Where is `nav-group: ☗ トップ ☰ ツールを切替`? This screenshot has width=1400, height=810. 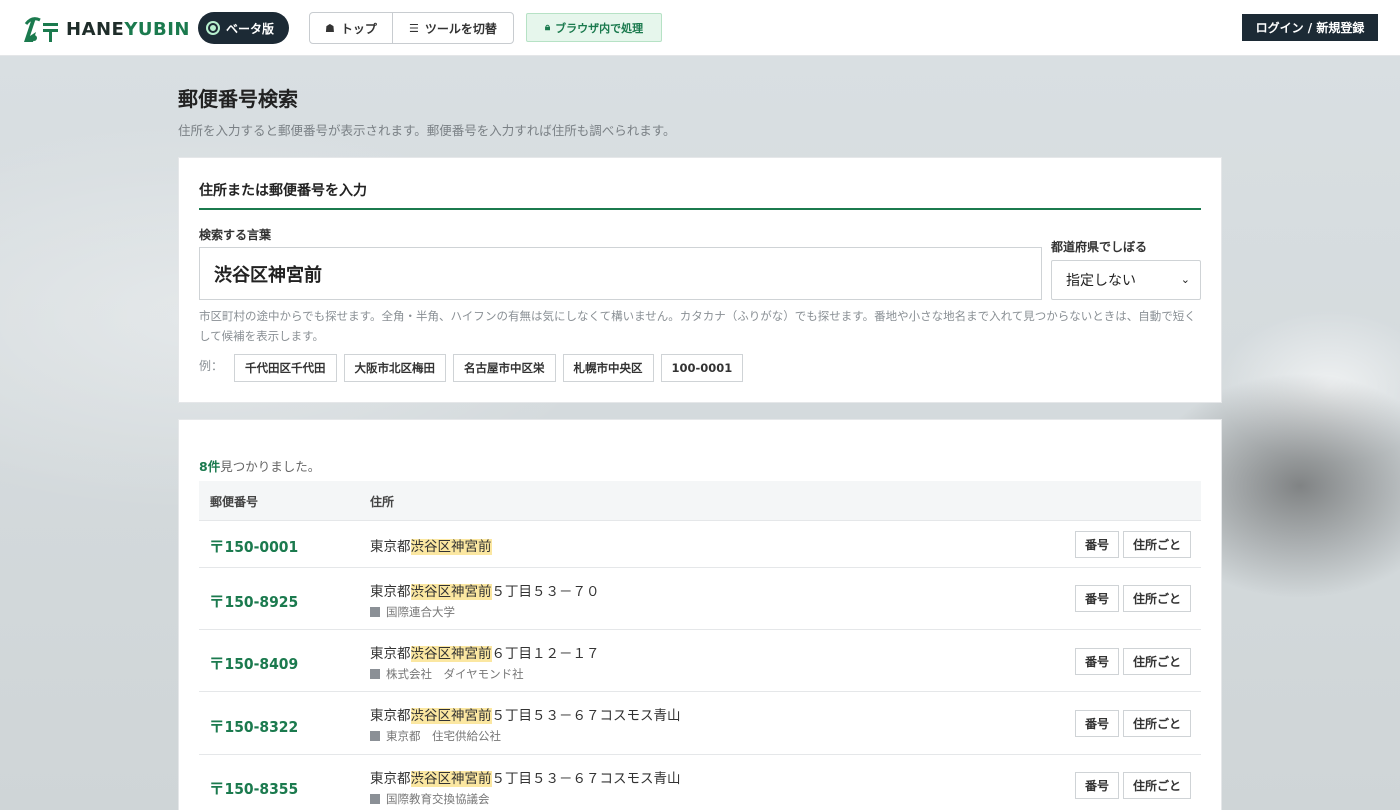 nav-group: ☗ トップ ☰ ツールを切替 is located at coordinates (411, 28).